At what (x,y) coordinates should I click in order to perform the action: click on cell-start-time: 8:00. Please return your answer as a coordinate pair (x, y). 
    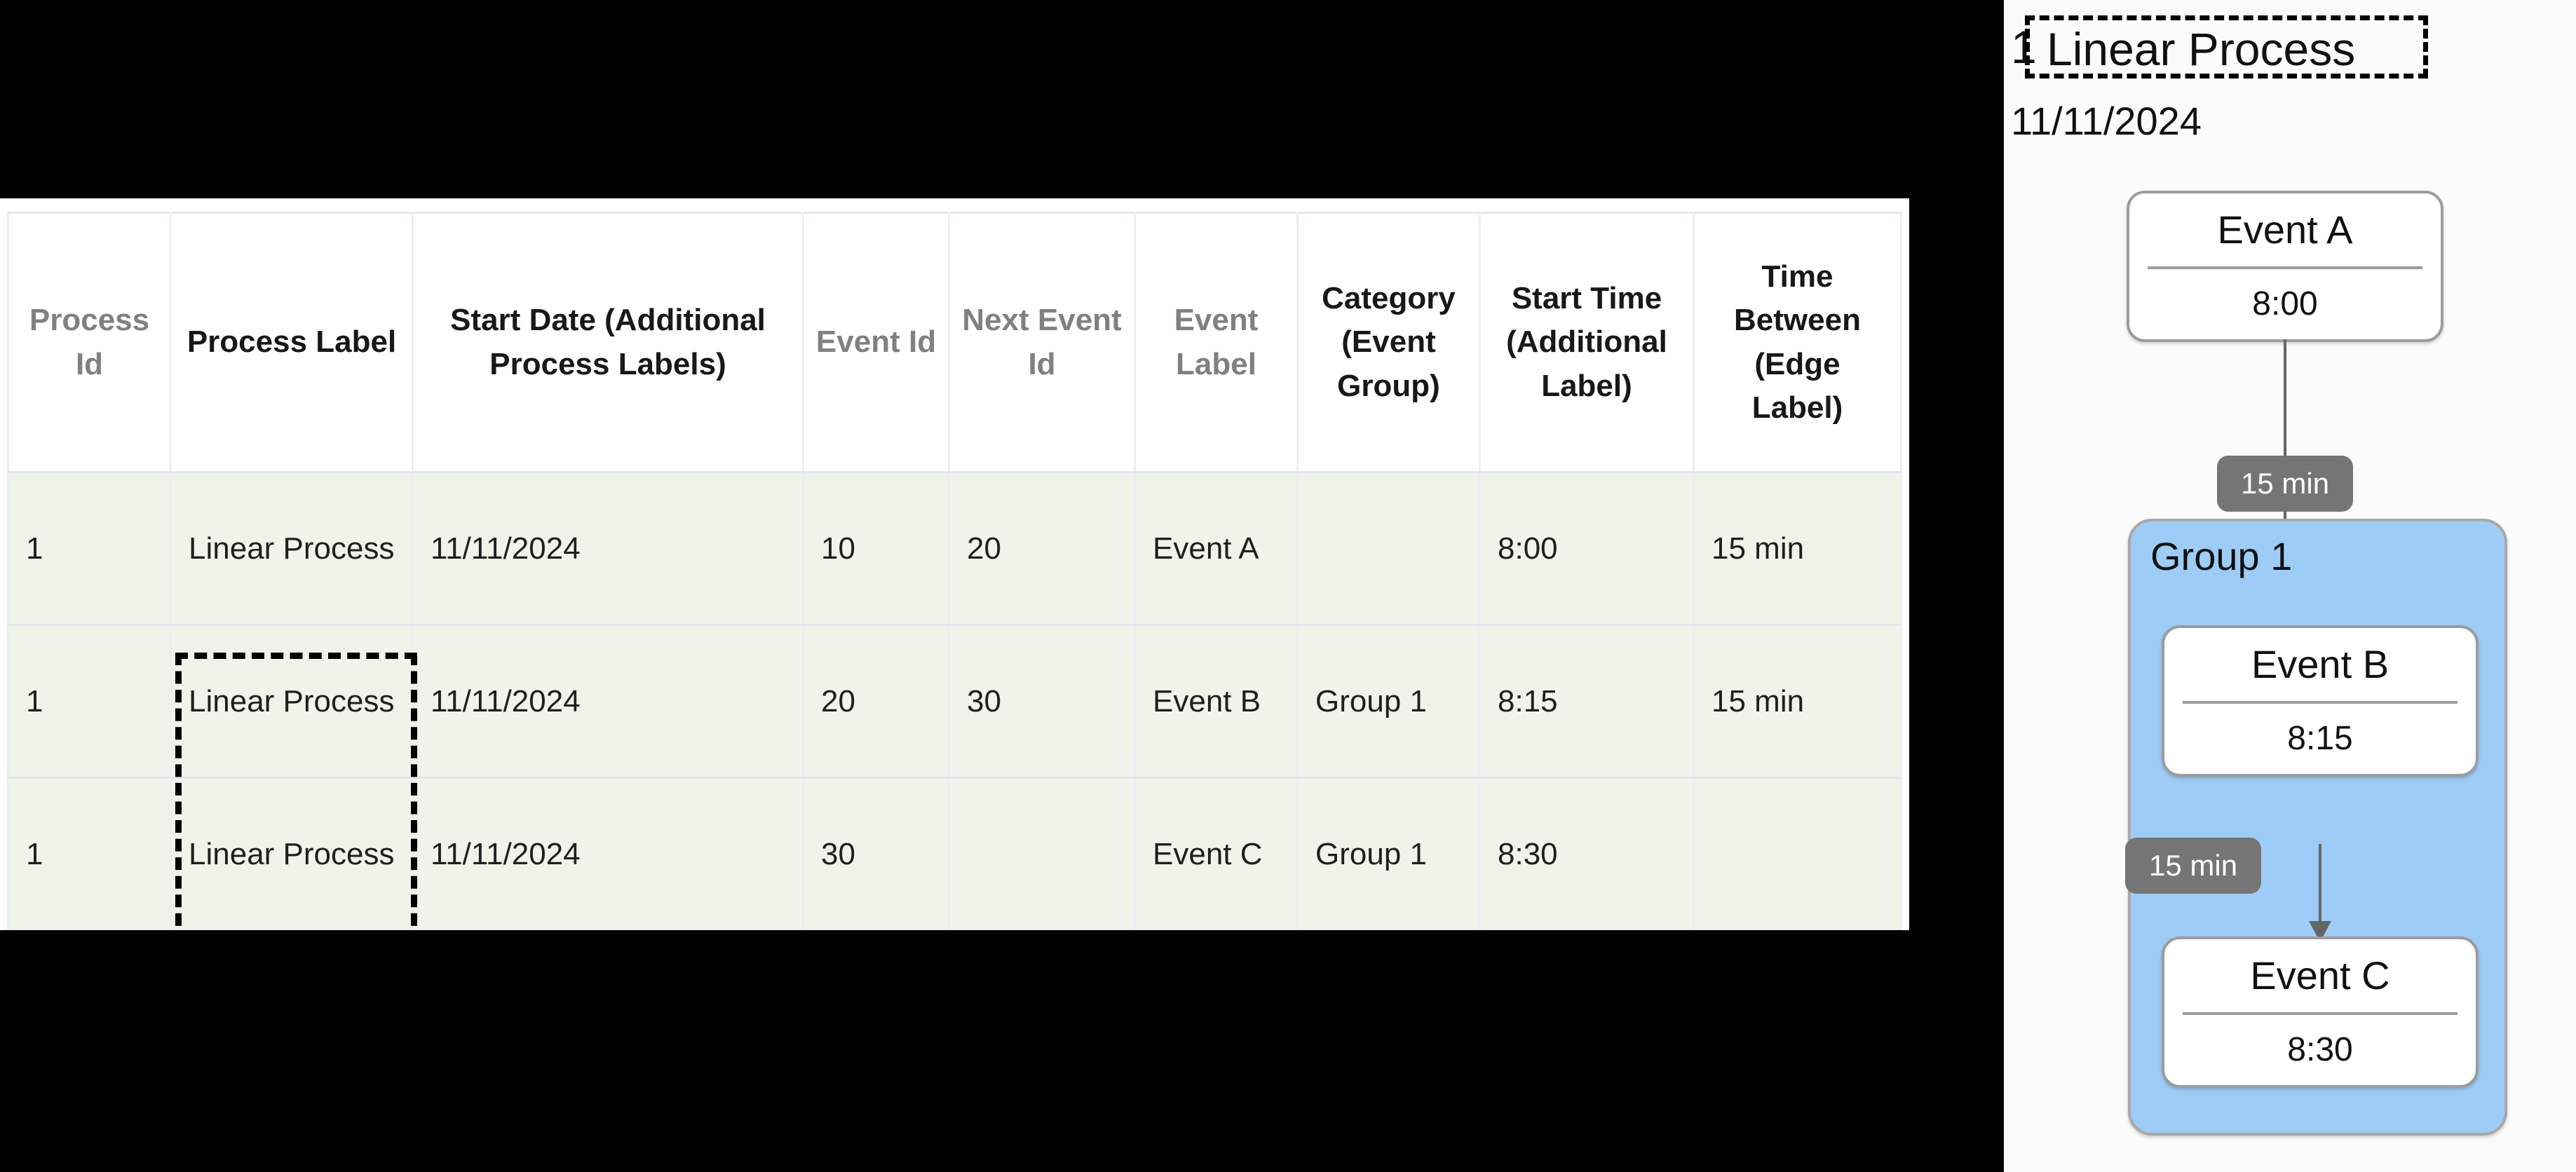
    Looking at the image, I should click on (1587, 549).